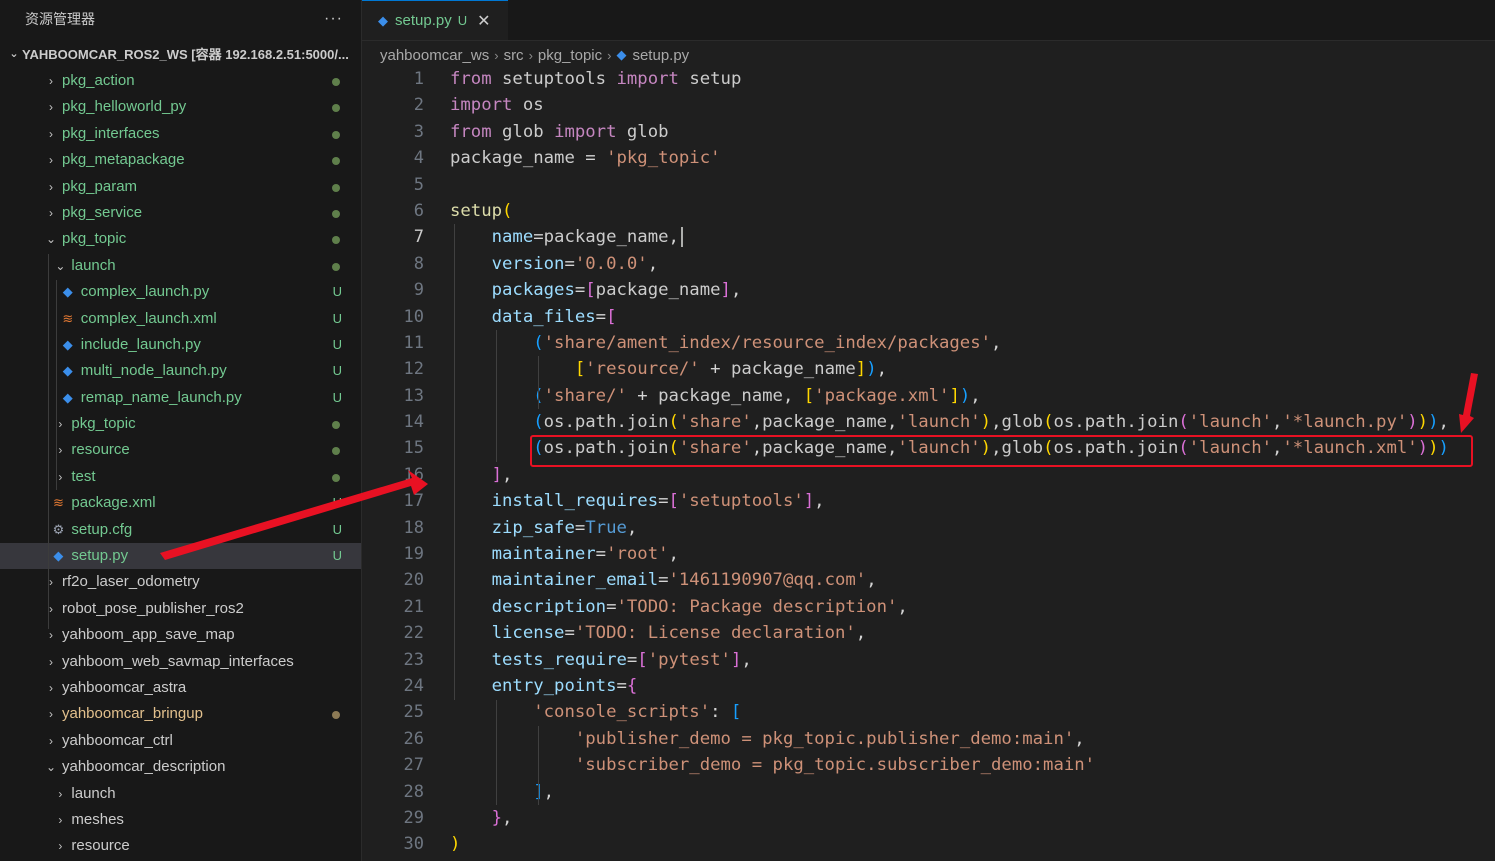 Image resolution: width=1495 pixels, height=861 pixels. Describe the element at coordinates (180, 820) in the screenshot. I see `tree-item: › meshes` at that location.